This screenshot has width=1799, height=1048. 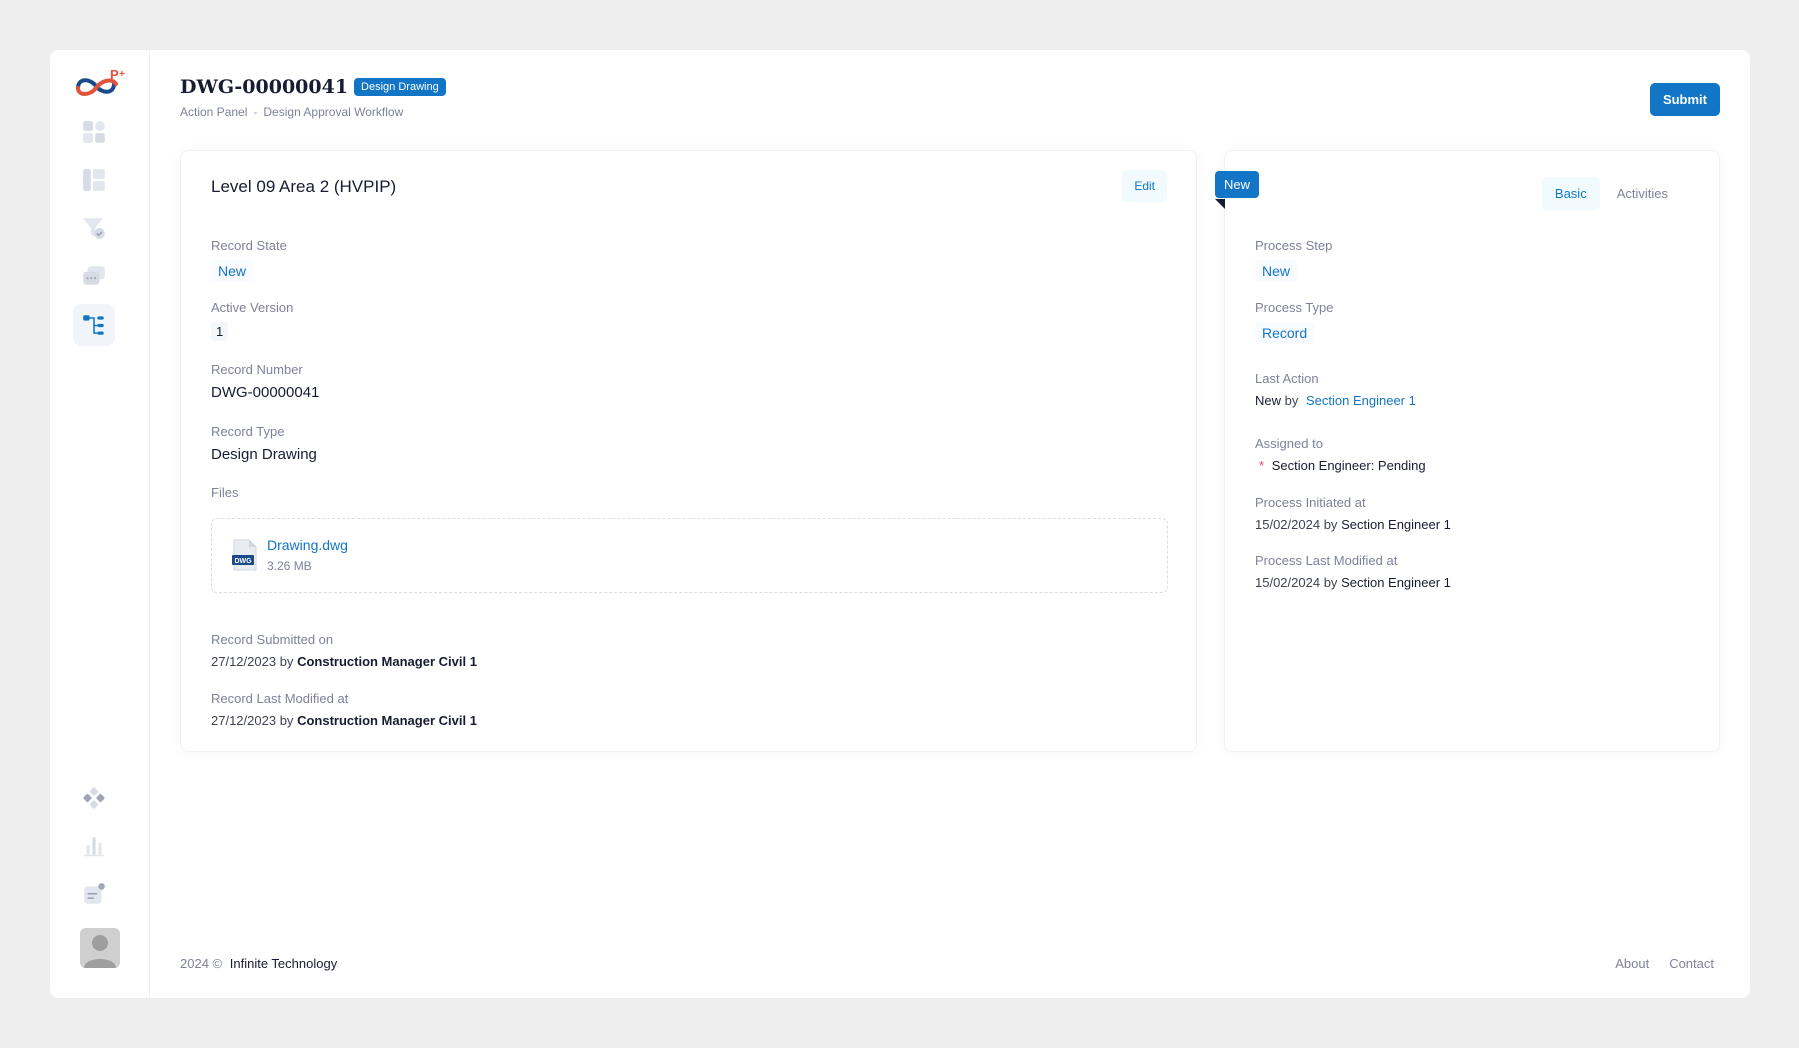 What do you see at coordinates (100, 524) in the screenshot?
I see `sidebar: P +` at bounding box center [100, 524].